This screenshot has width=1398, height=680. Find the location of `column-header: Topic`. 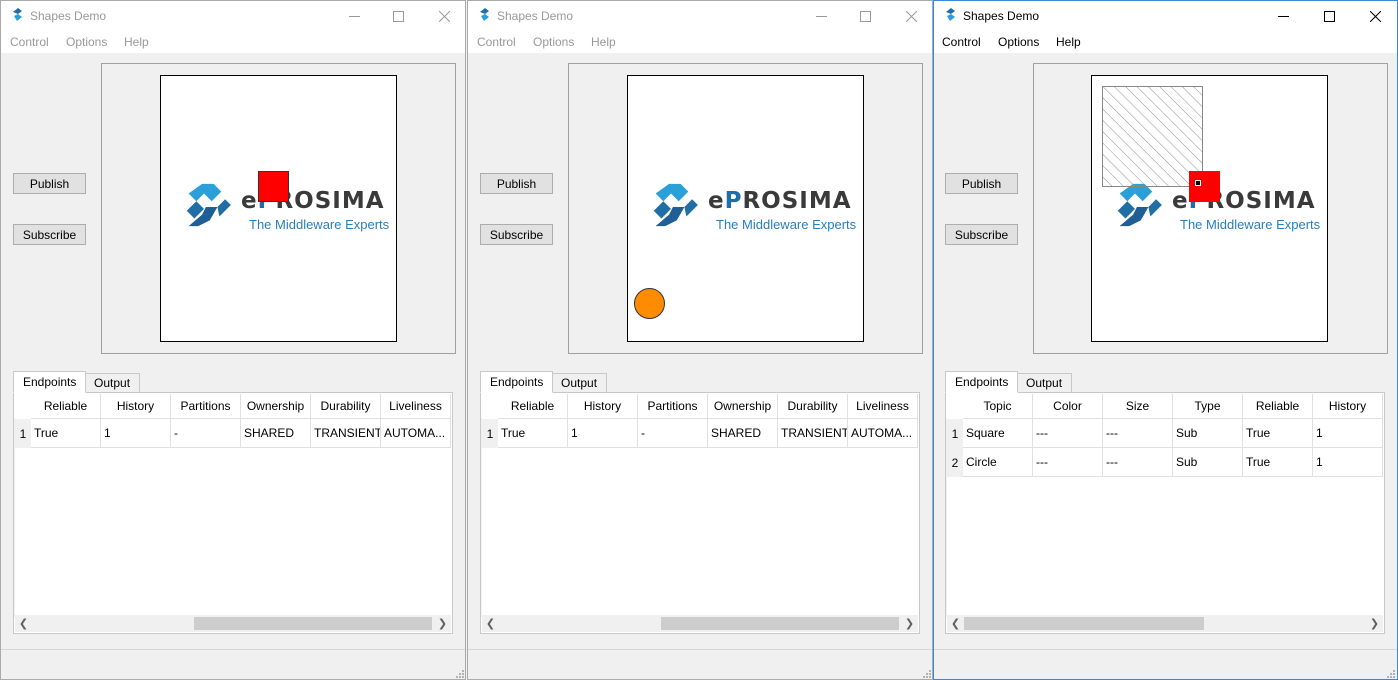

column-header: Topic is located at coordinates (998, 406).